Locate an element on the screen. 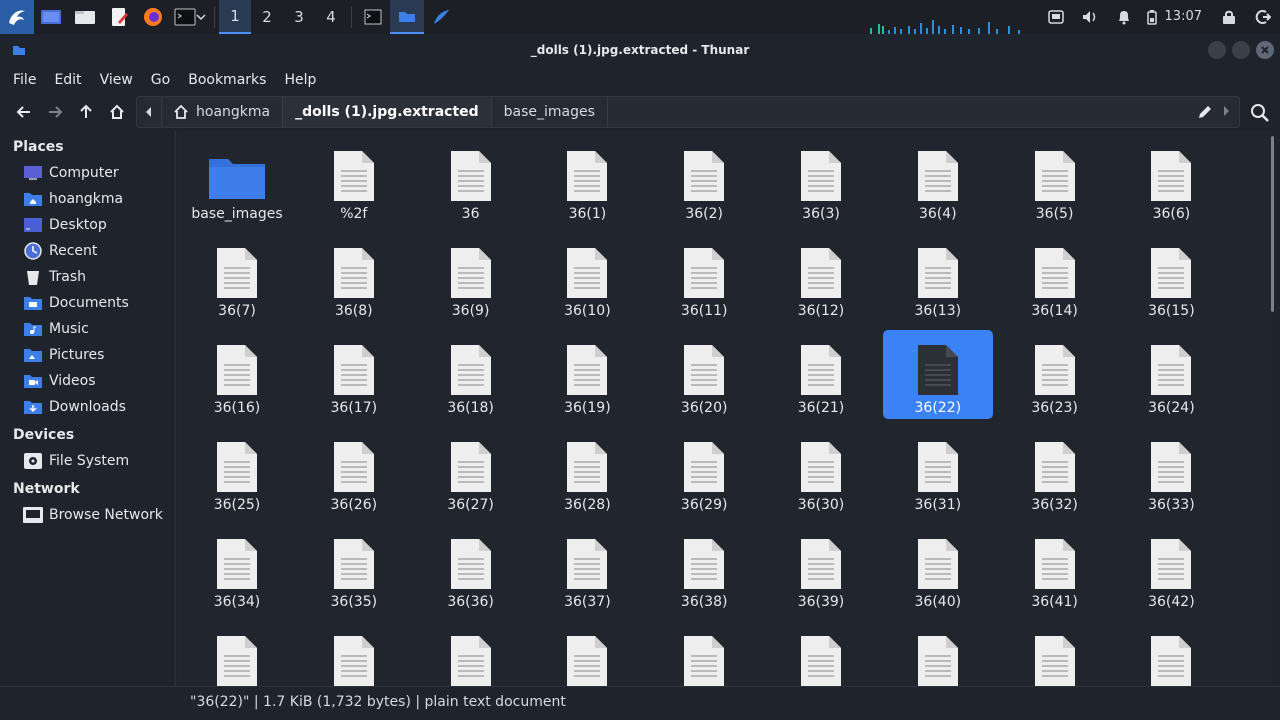 The height and width of the screenshot is (720, 1280). file-item: 36(41) is located at coordinates (1055, 568).